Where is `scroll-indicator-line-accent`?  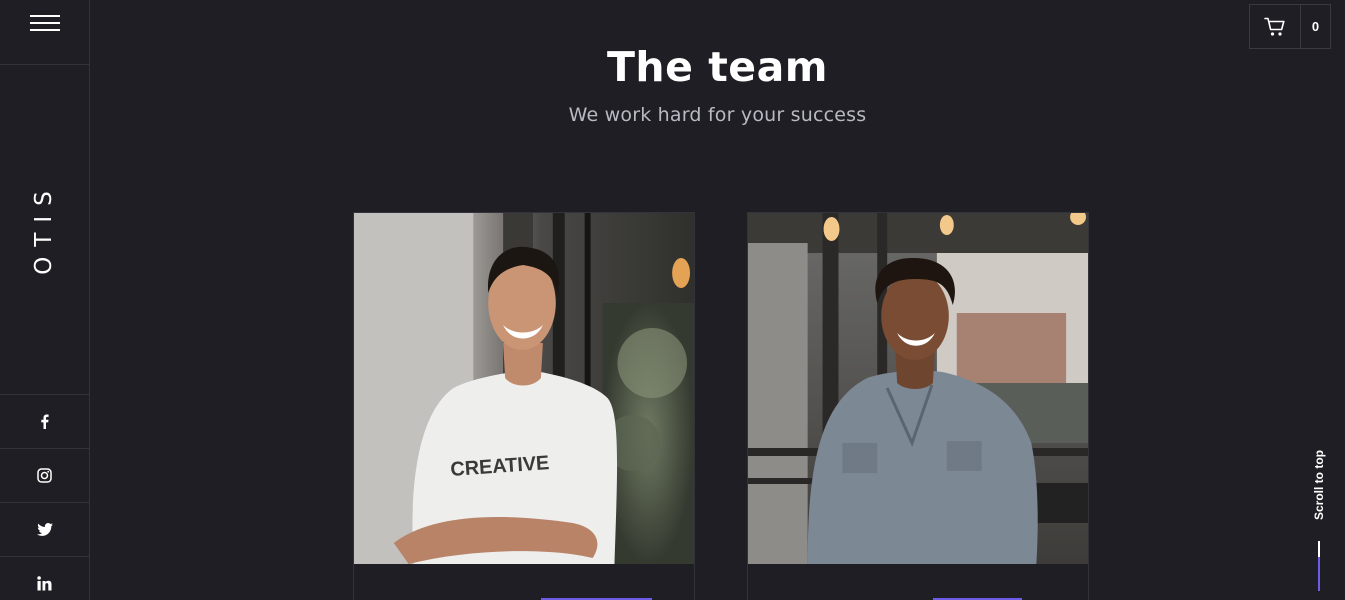 scroll-indicator-line-accent is located at coordinates (1319, 574).